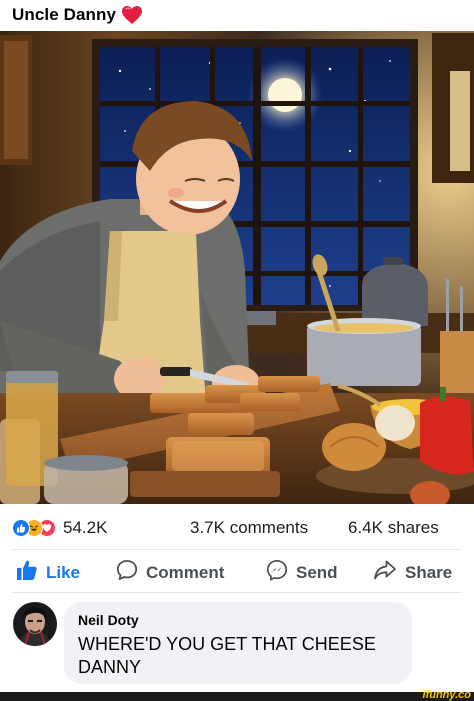 Image resolution: width=474 pixels, height=701 pixels. I want to click on like-button: Like, so click(48, 572).